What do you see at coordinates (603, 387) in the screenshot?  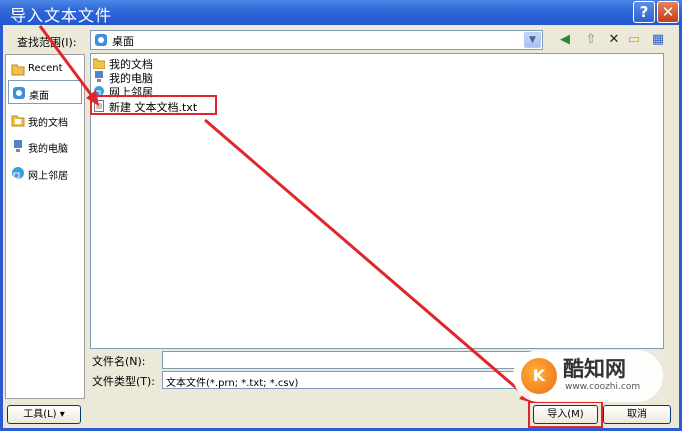 I see `watermark-url: www.coozhi.com` at bounding box center [603, 387].